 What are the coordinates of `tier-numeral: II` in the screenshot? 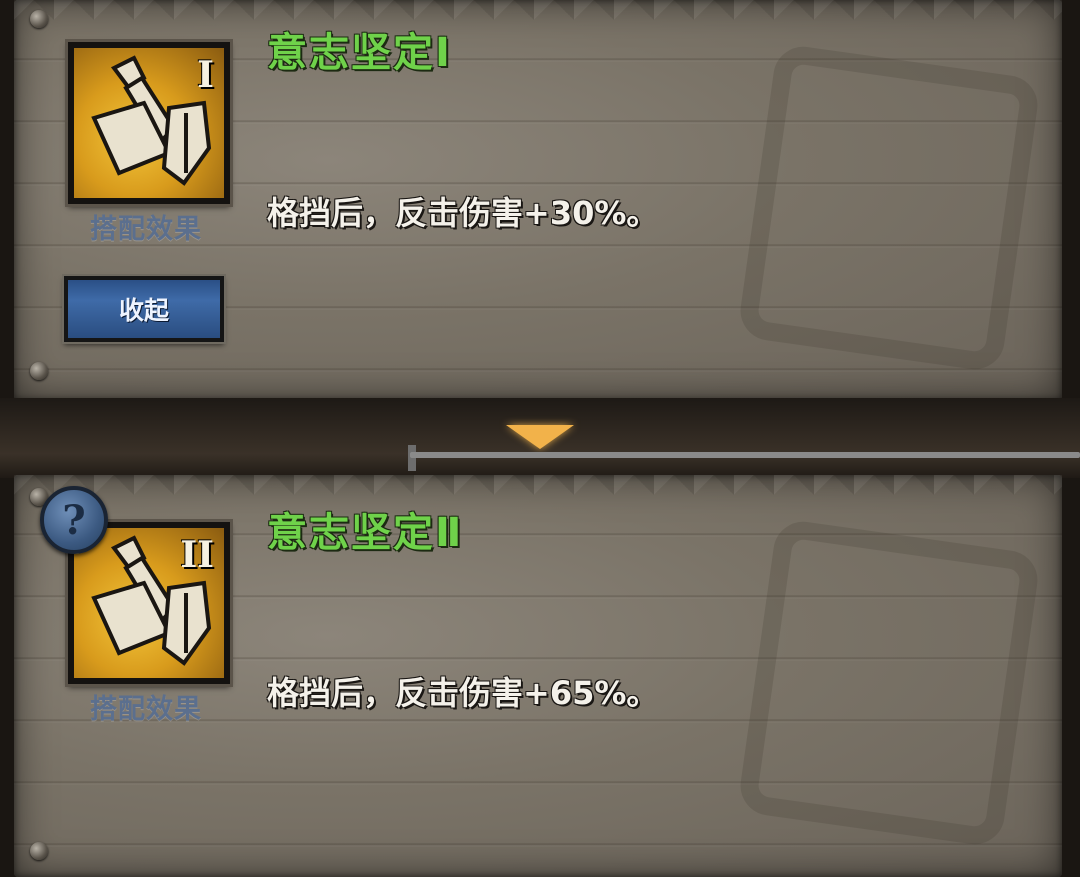 It's located at (197, 555).